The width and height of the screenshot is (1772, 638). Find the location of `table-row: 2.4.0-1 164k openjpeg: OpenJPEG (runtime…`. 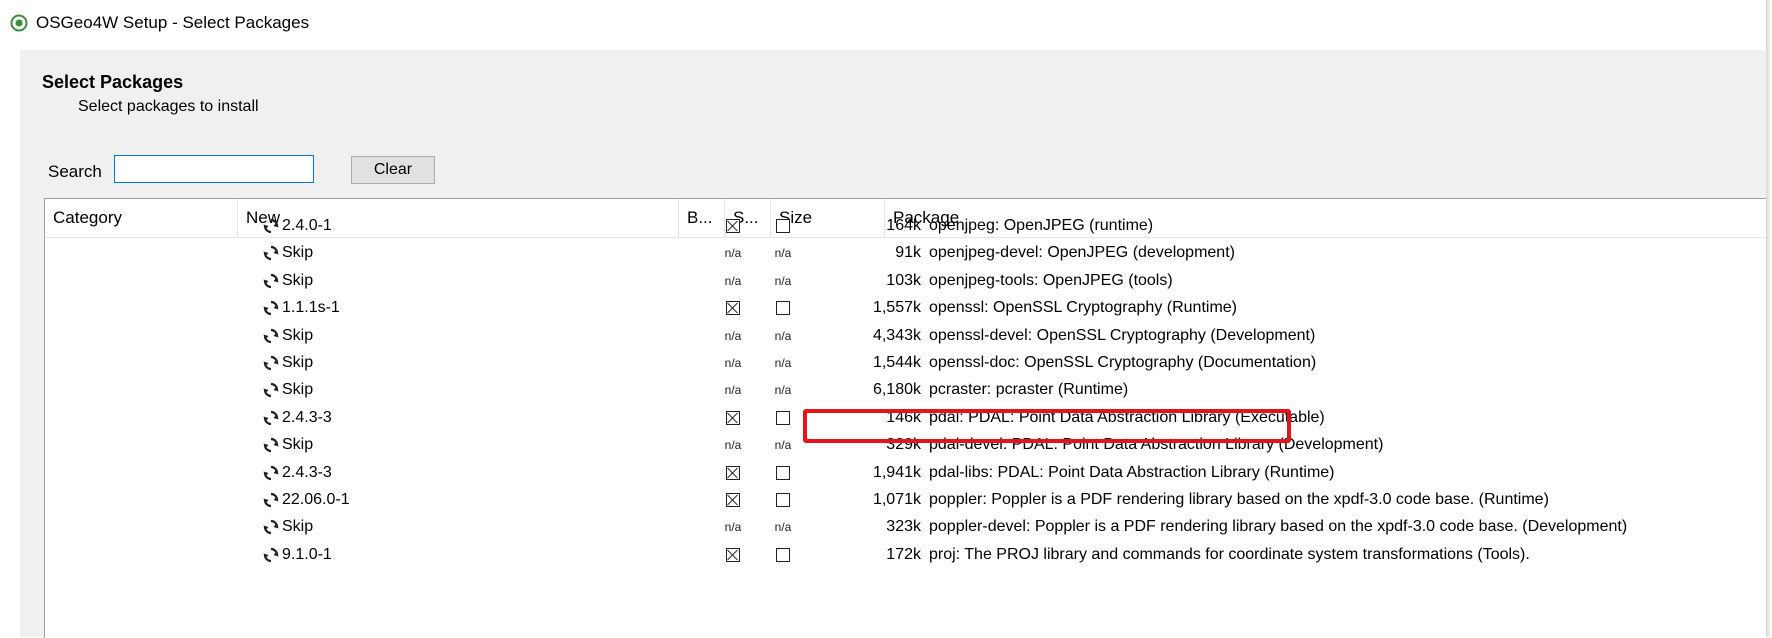

table-row: 2.4.0-1 164k openjpeg: OpenJPEG (runtime… is located at coordinates (908, 226).